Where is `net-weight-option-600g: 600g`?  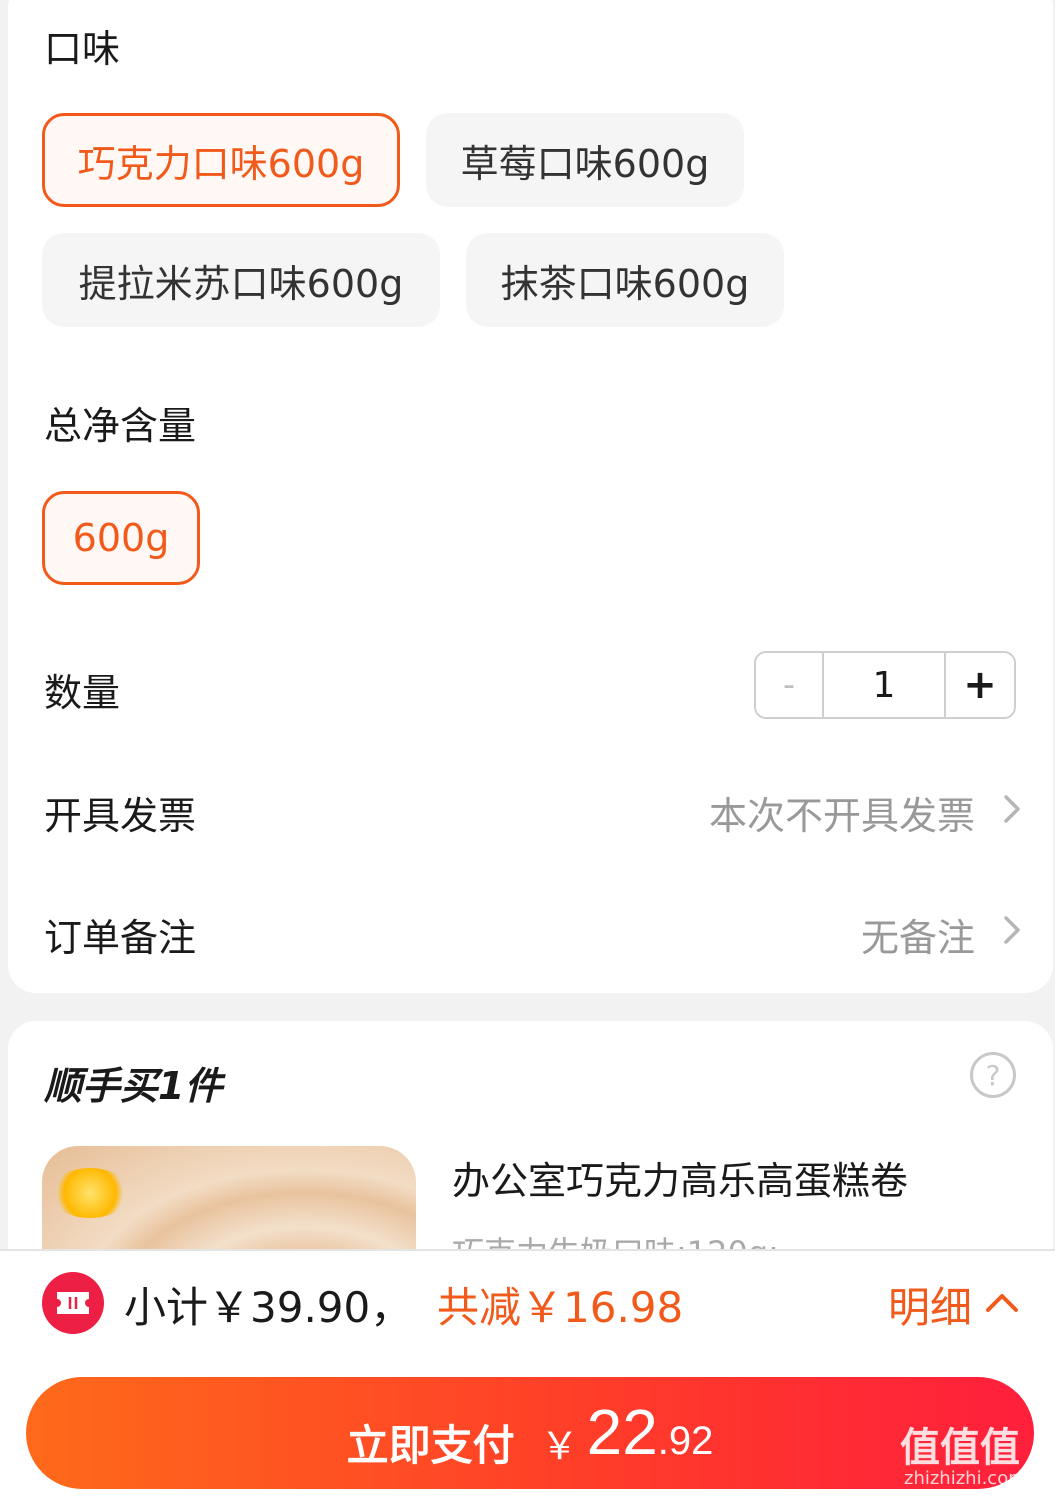 net-weight-option-600g: 600g is located at coordinates (121, 538).